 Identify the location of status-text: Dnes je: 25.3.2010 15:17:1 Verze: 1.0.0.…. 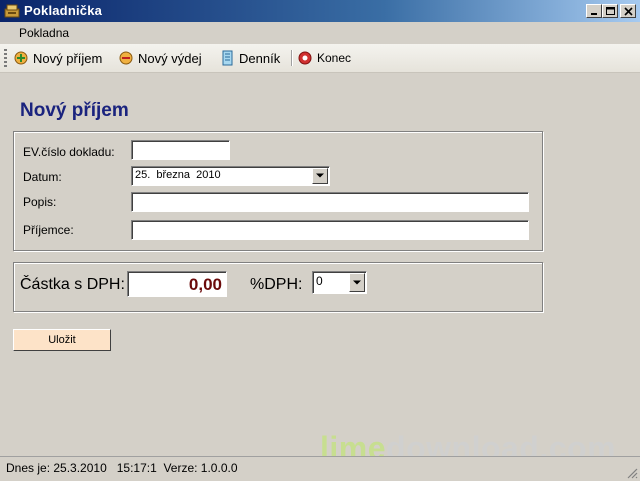
(122, 468).